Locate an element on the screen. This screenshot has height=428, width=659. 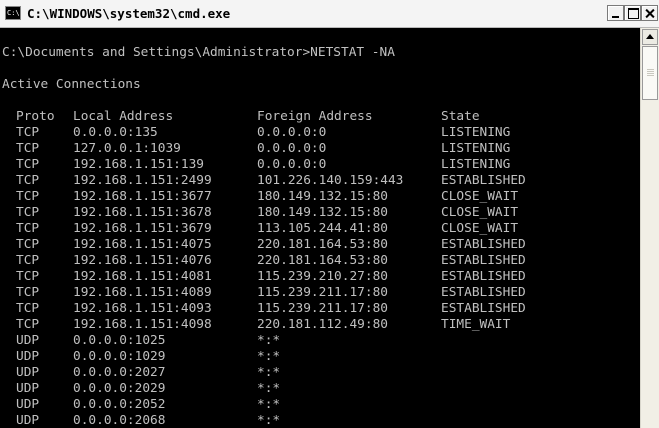
cell-local-address: 192.168.1.151:139 is located at coordinates (138, 164).